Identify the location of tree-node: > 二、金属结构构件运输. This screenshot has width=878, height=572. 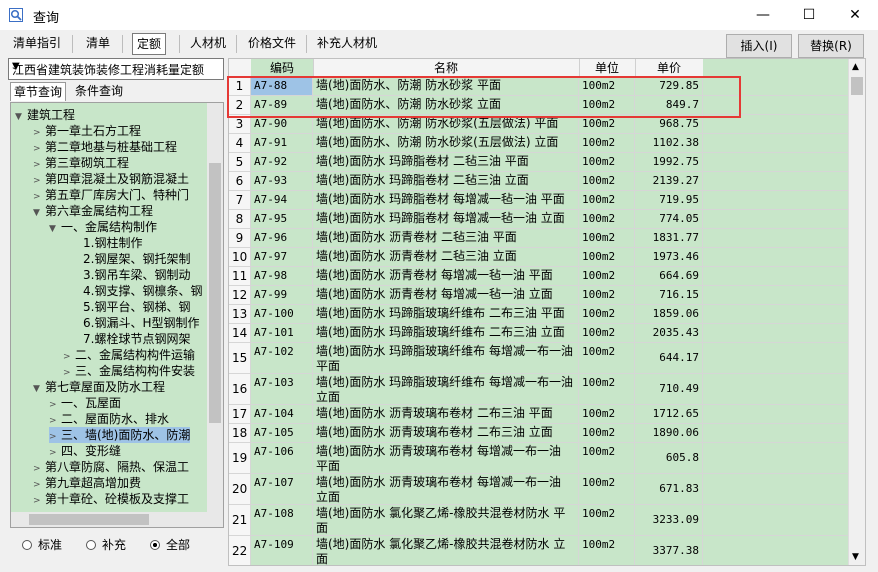
(129, 355).